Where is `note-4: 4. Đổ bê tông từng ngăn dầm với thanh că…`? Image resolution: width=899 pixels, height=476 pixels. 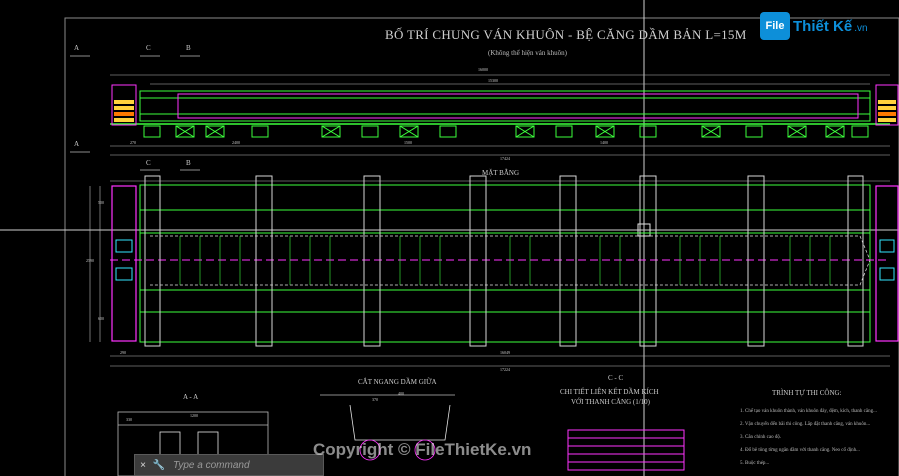 note-4: 4. Đổ bê tông từng ngăn dầm với thanh că… is located at coordinates (800, 450).